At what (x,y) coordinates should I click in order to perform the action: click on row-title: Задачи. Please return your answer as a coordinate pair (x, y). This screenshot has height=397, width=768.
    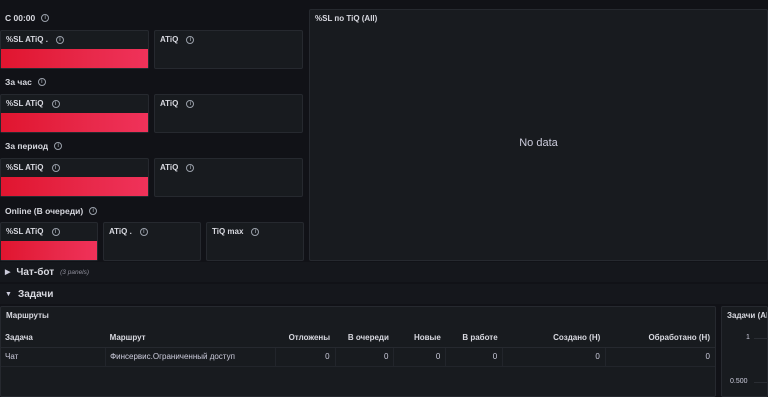
    Looking at the image, I should click on (35, 294).